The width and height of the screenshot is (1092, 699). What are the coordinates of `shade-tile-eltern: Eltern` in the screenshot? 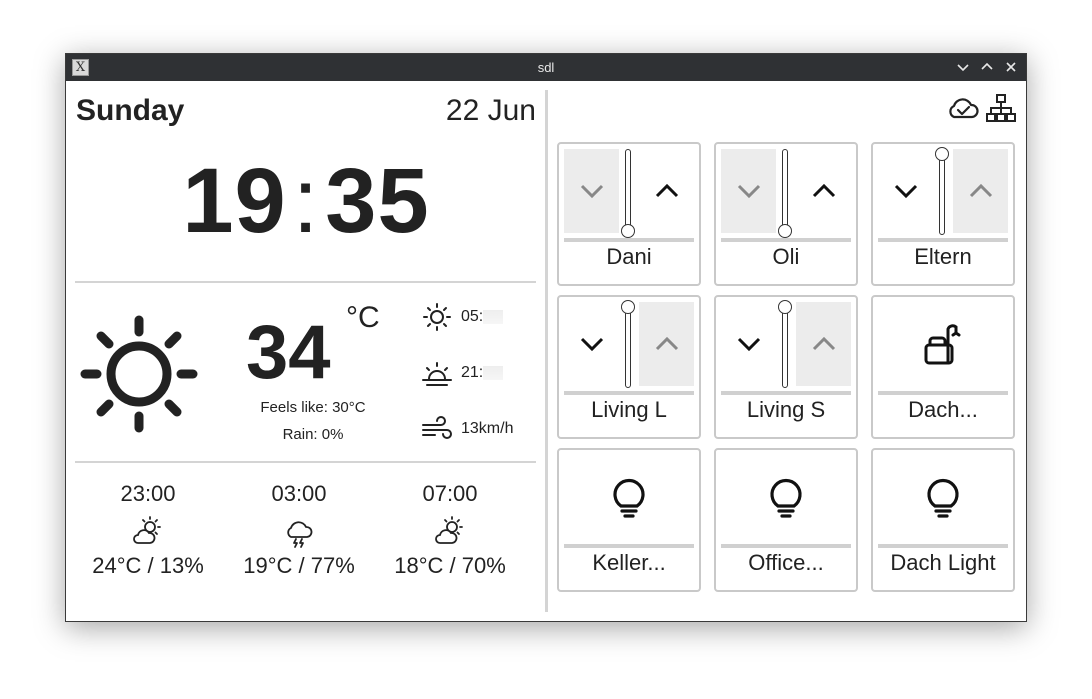 It's located at (943, 214).